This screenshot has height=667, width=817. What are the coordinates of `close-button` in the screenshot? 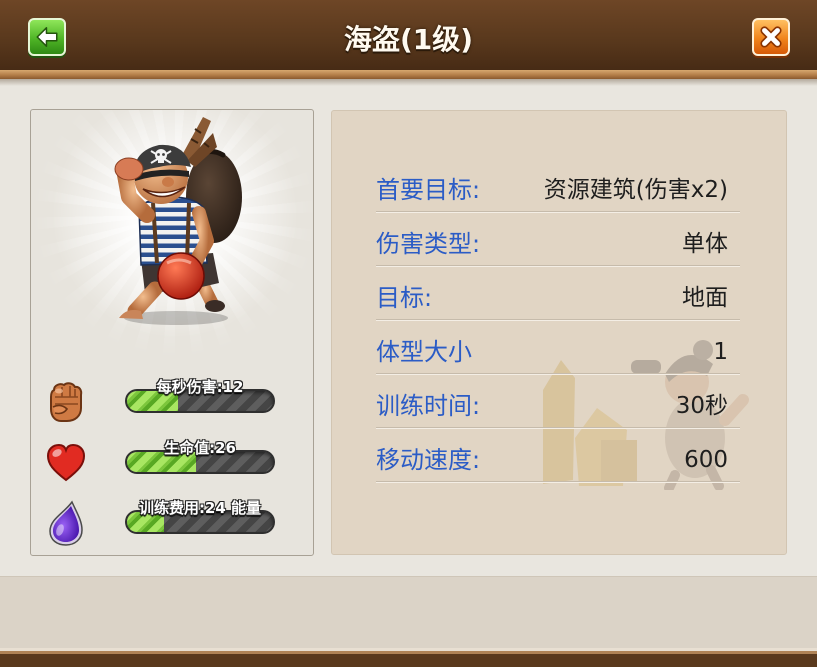 It's located at (771, 37).